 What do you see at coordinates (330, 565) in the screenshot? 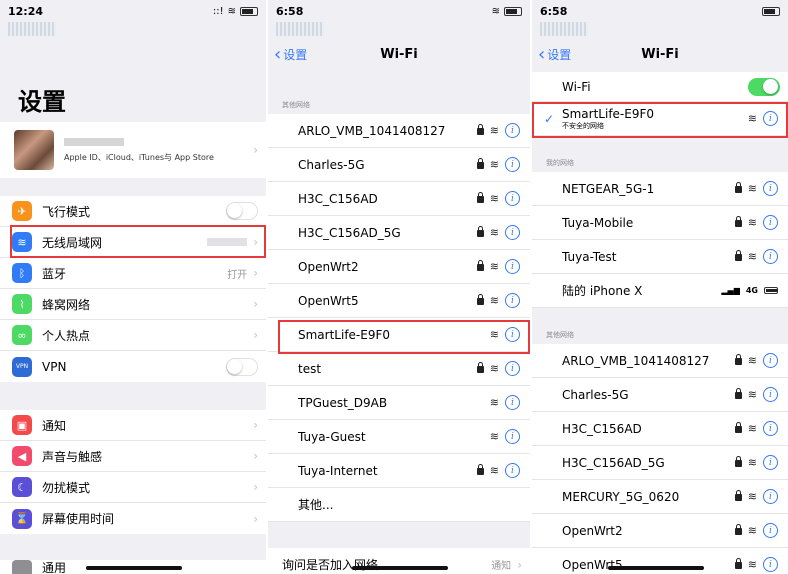
I see `ask-label: 询问是否加入网络` at bounding box center [330, 565].